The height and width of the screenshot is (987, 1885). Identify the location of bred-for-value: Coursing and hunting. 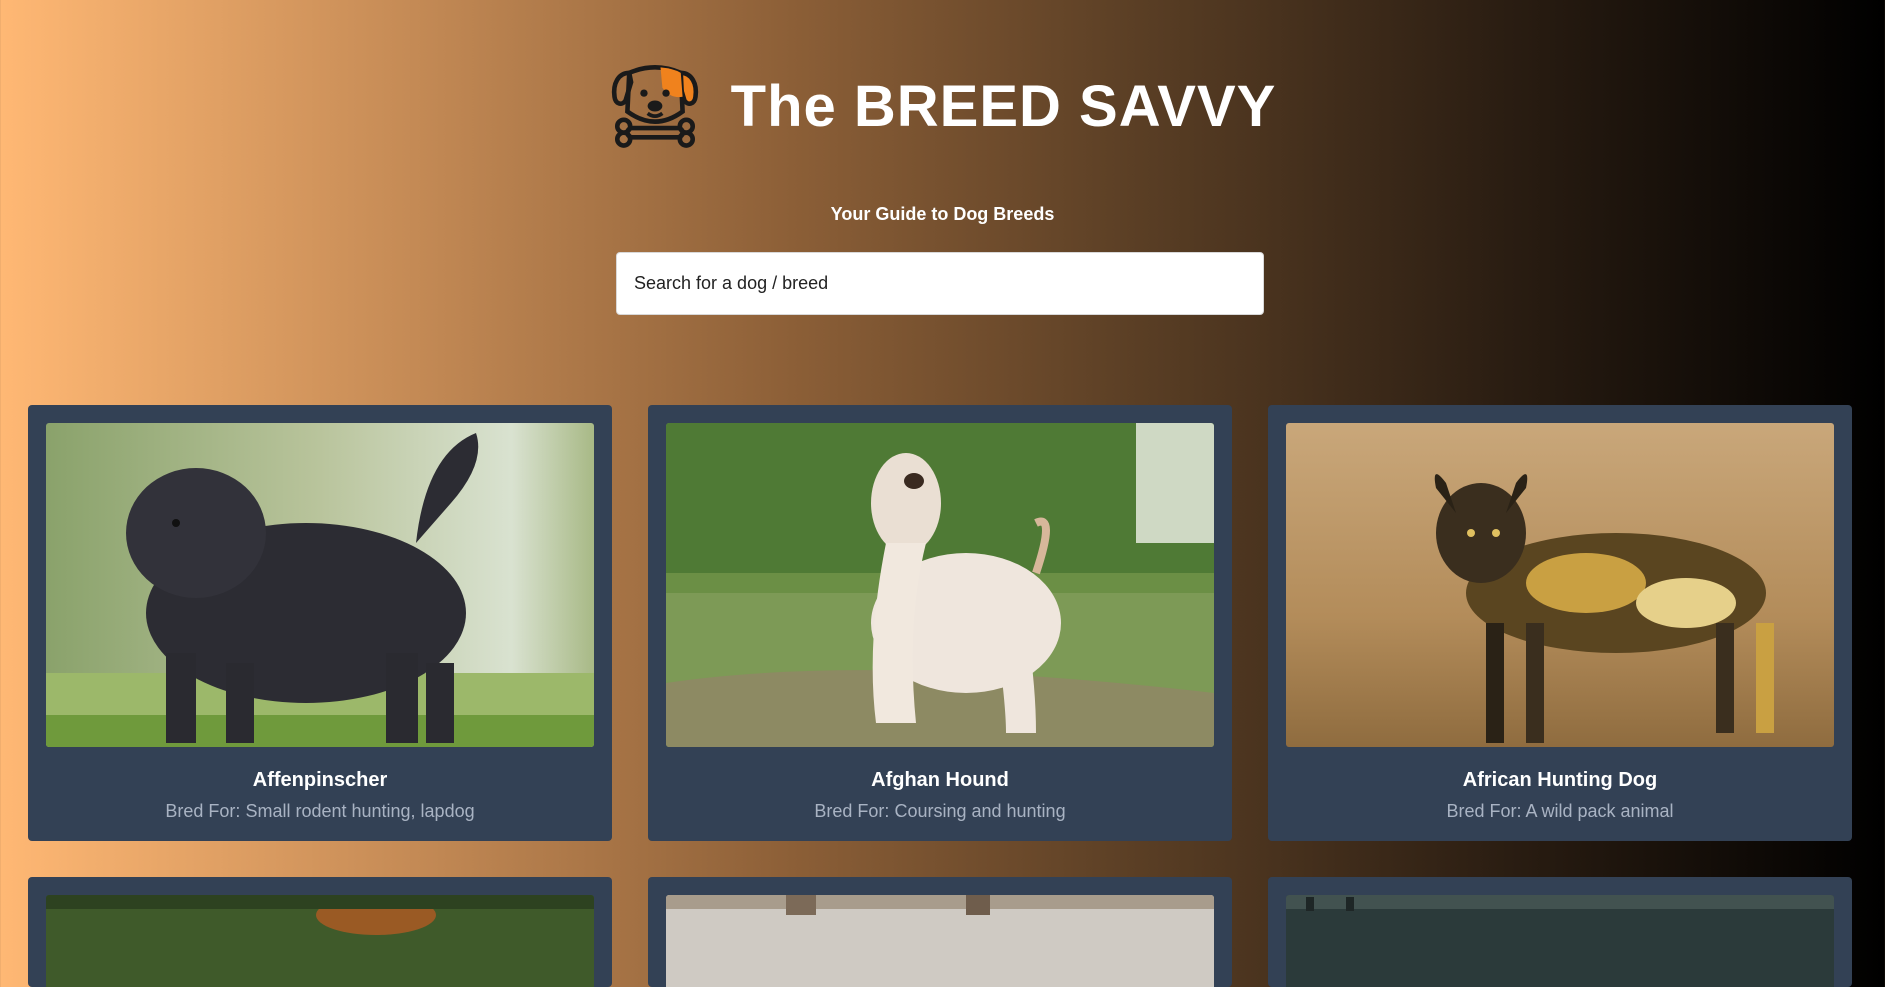
(980, 811).